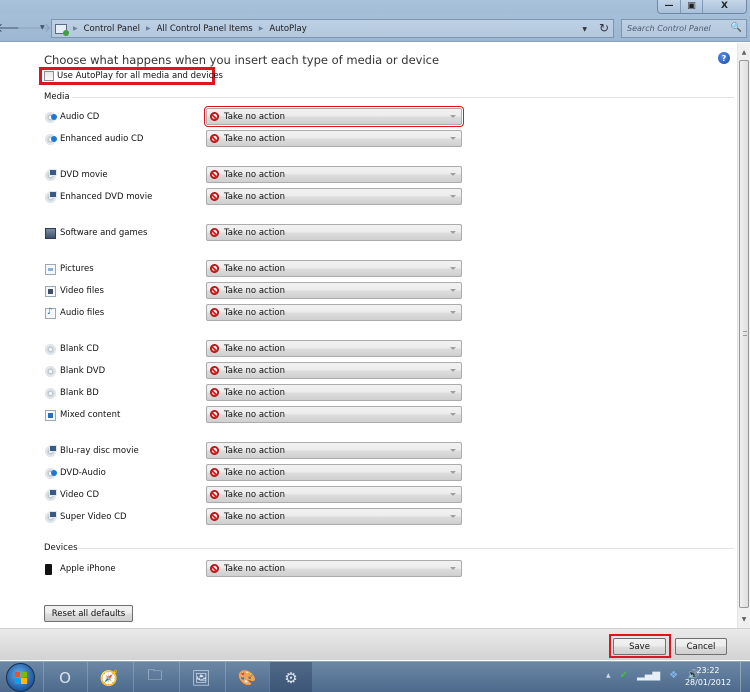  What do you see at coordinates (51, 117) in the screenshot?
I see `audio-cd-icon` at bounding box center [51, 117].